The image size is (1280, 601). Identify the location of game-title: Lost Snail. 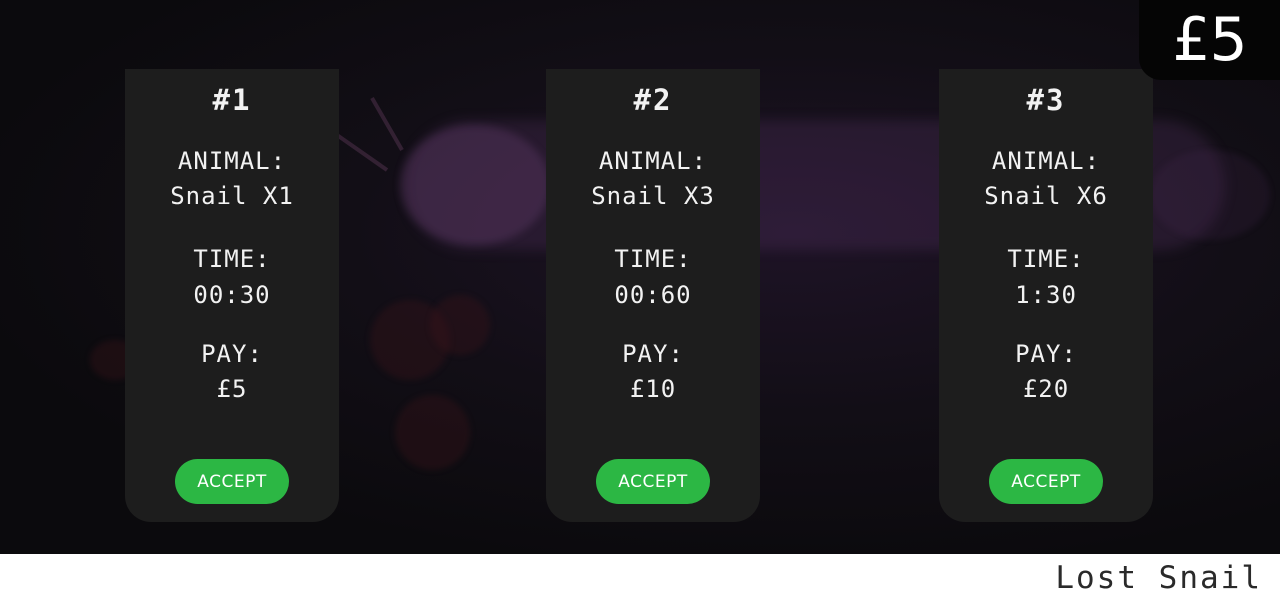
(1158, 578).